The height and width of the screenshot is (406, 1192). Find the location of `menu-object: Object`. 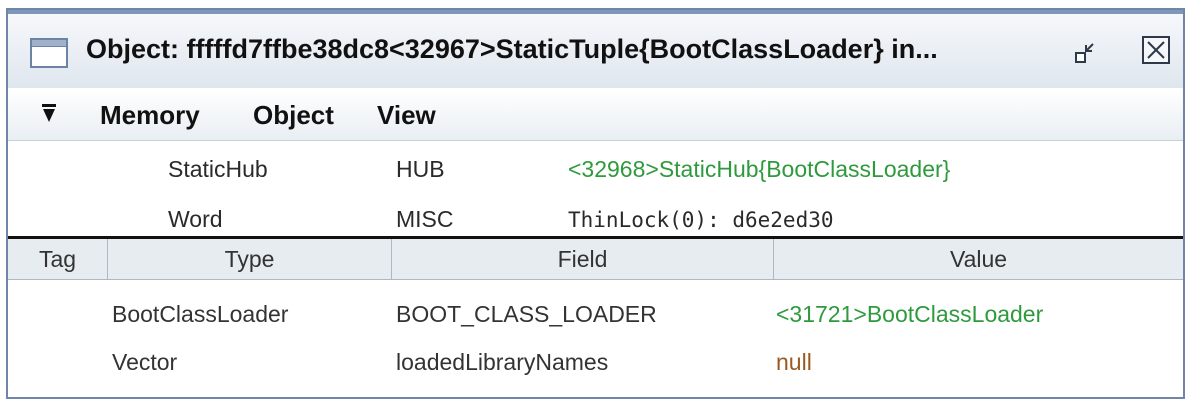

menu-object: Object is located at coordinates (293, 115).